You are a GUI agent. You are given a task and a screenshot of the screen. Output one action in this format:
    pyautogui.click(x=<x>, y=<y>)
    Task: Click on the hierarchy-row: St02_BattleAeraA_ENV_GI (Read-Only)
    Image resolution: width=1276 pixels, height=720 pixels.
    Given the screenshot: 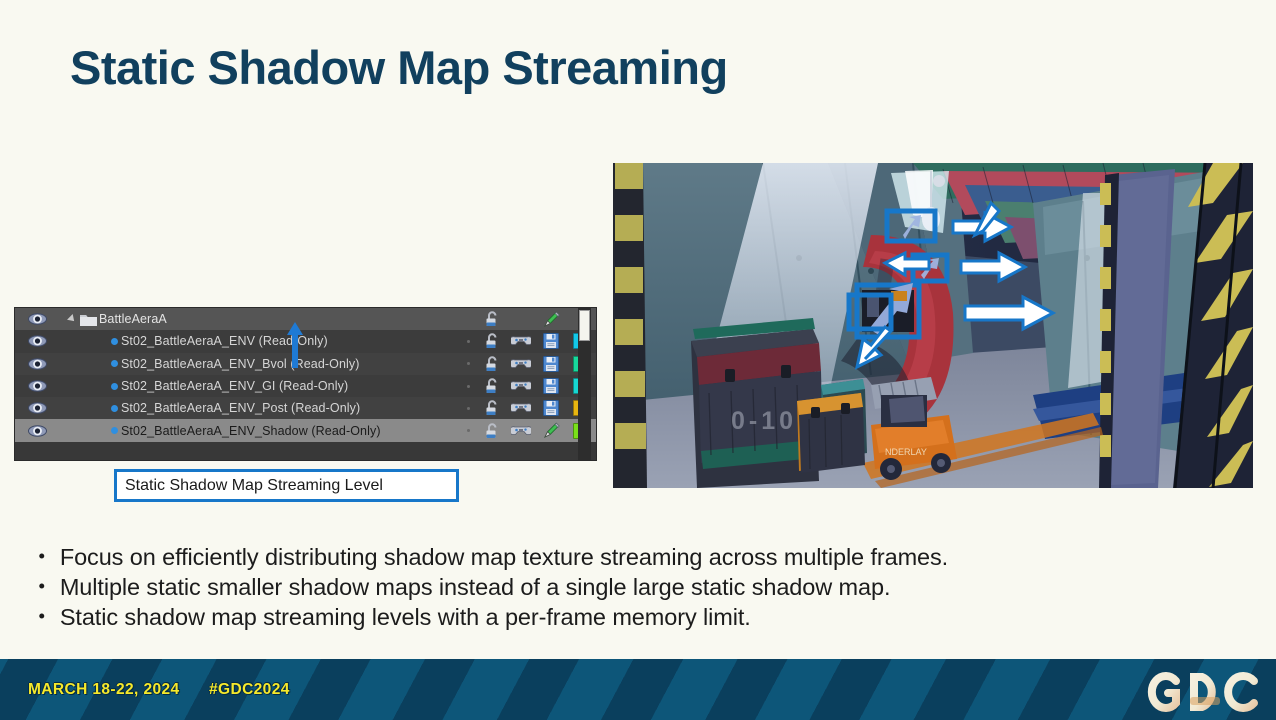 What is the action you would take?
    pyautogui.click(x=305, y=386)
    